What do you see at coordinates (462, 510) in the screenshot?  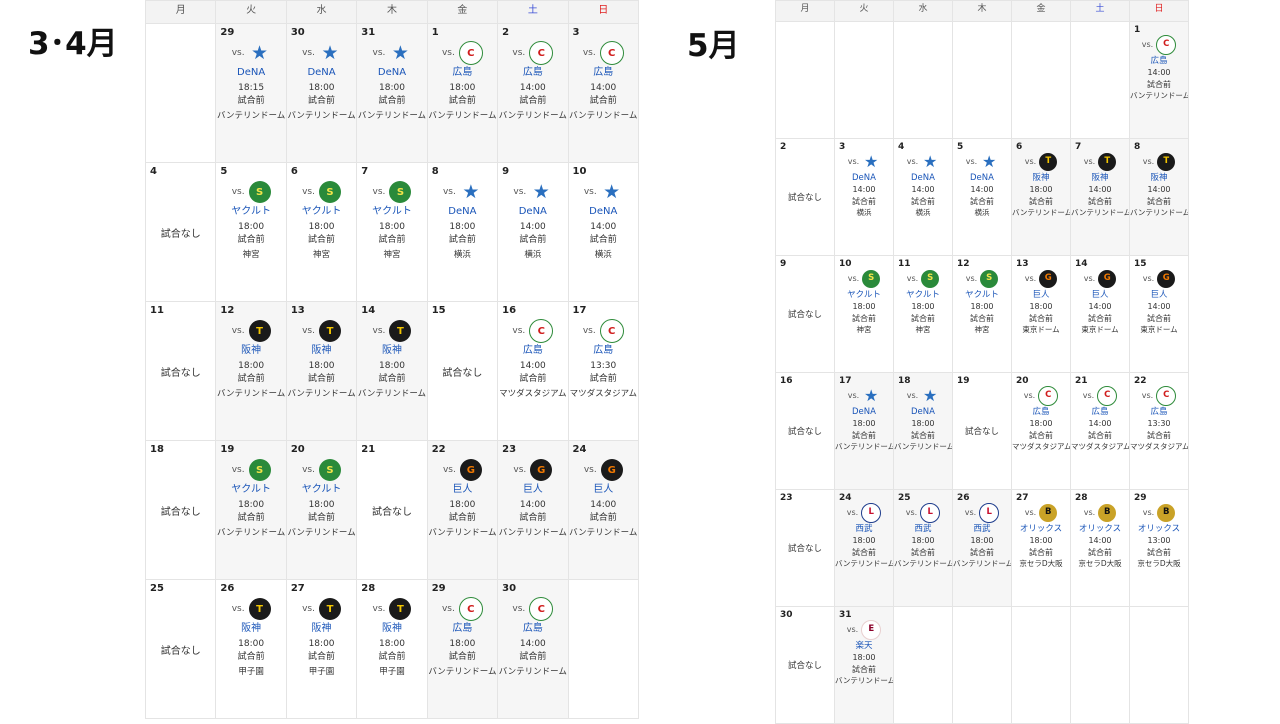 I see `day-cell: 22 vs. G 巨人 18:00 試合前 バンテリンドーム` at bounding box center [462, 510].